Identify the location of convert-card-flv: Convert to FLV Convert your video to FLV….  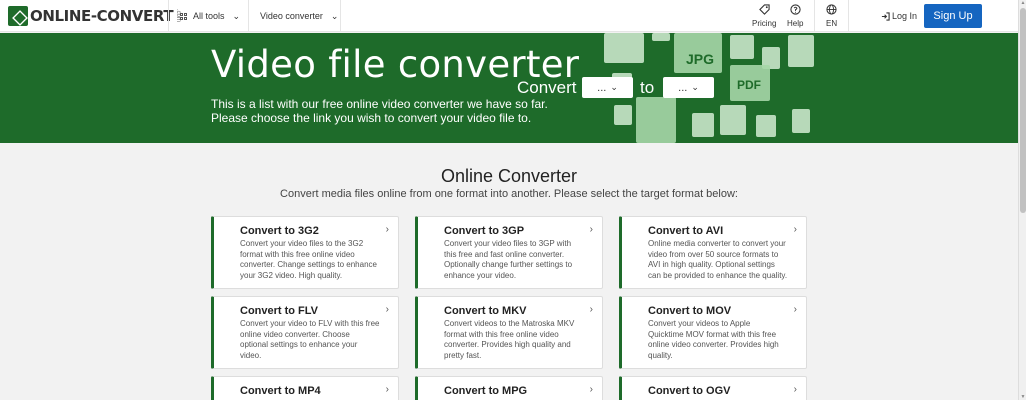
(305, 332).